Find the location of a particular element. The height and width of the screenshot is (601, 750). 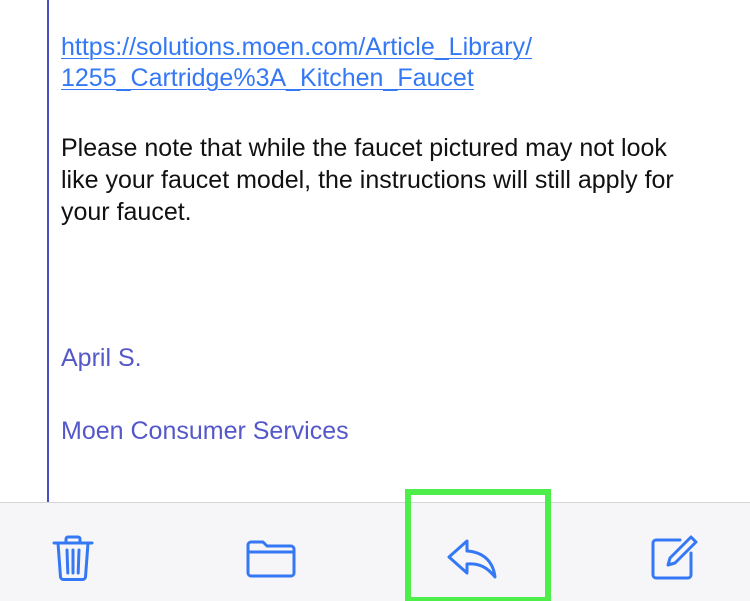

compose-button is located at coordinates (673, 558).